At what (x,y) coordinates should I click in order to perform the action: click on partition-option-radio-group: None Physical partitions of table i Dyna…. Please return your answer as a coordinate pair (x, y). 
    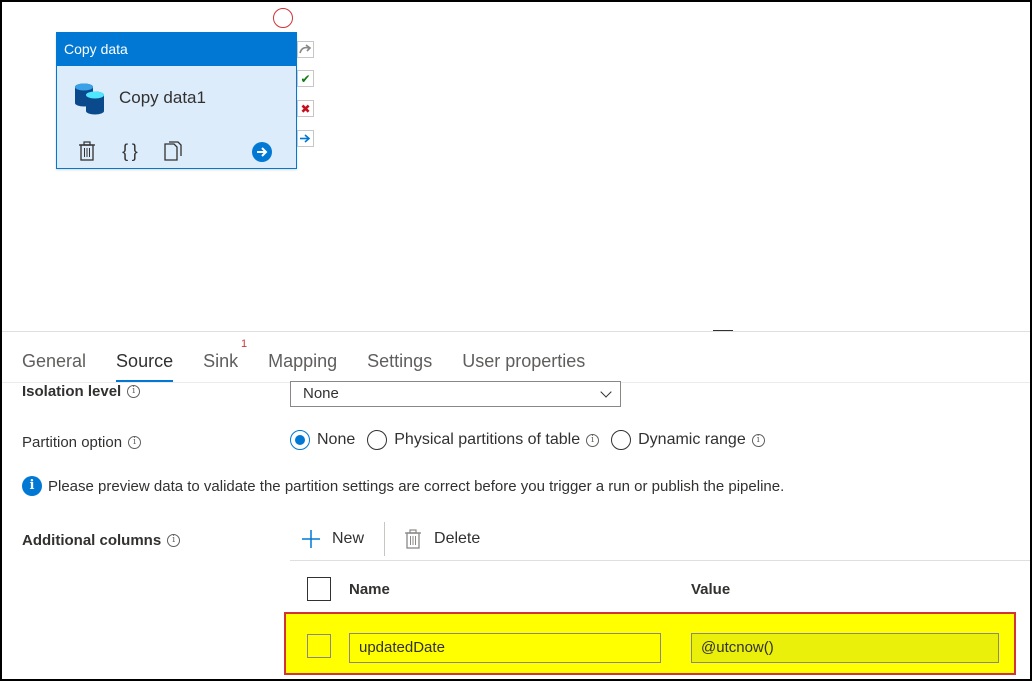
    Looking at the image, I should click on (533, 440).